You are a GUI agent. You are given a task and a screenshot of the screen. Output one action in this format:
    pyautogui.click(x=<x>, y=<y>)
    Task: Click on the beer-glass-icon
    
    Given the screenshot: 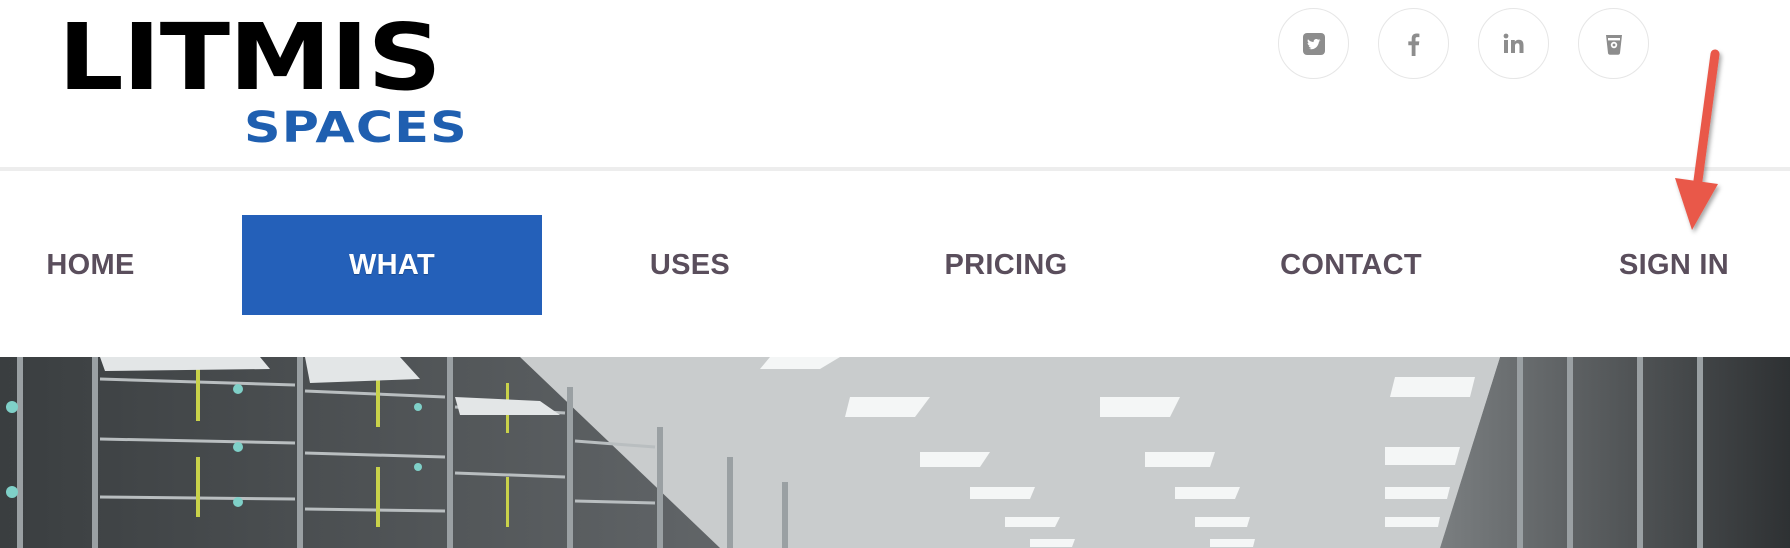 What is the action you would take?
    pyautogui.click(x=1613, y=44)
    